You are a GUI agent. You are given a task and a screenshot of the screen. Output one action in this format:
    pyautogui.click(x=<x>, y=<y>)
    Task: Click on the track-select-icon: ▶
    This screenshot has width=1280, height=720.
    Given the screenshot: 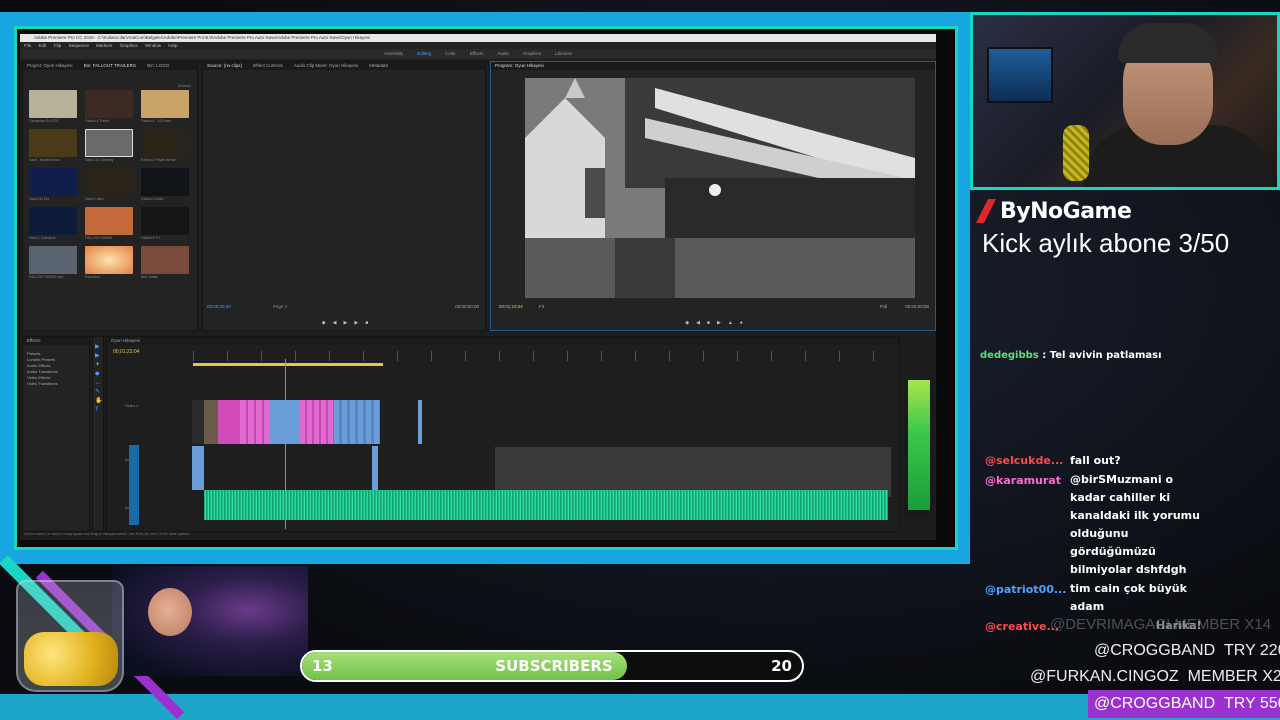 What is the action you would take?
    pyautogui.click(x=98, y=356)
    